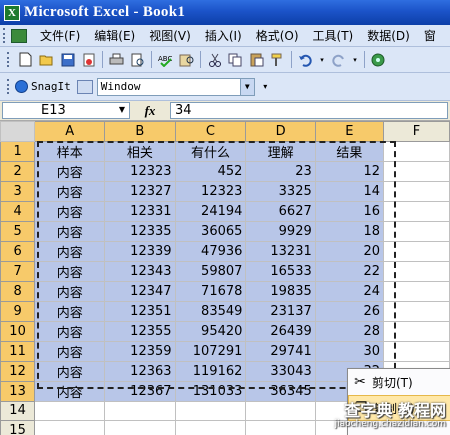 The height and width of the screenshot is (435, 450). Describe the element at coordinates (18, 171) in the screenshot. I see `row-header: 2` at that location.